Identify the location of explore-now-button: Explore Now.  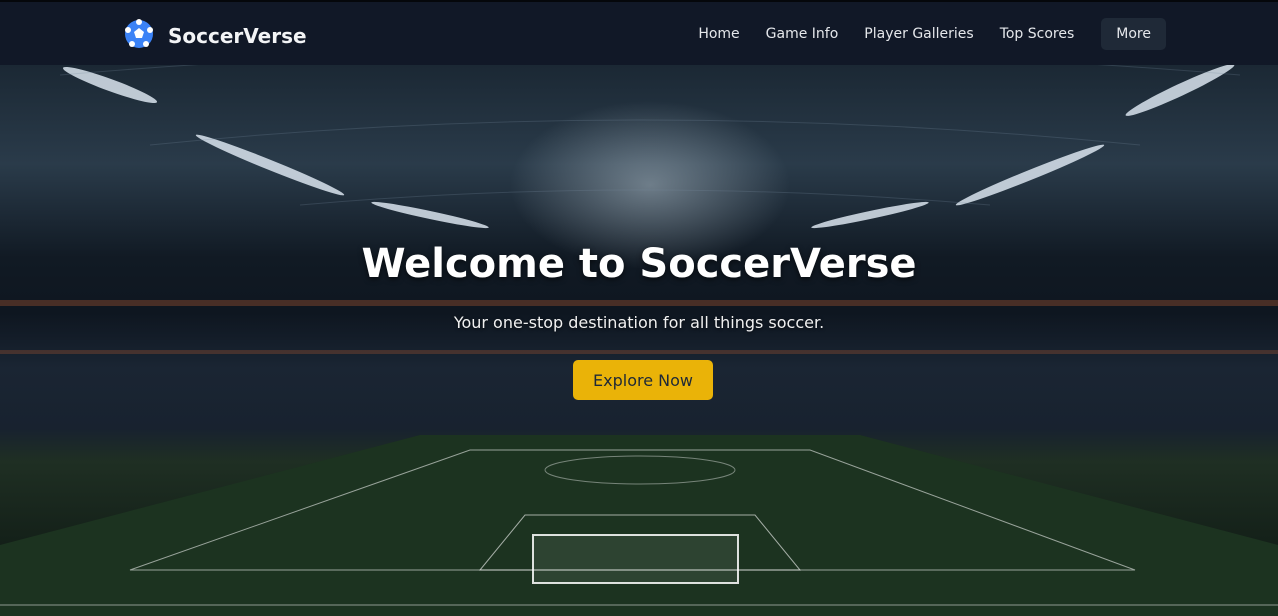
(643, 380).